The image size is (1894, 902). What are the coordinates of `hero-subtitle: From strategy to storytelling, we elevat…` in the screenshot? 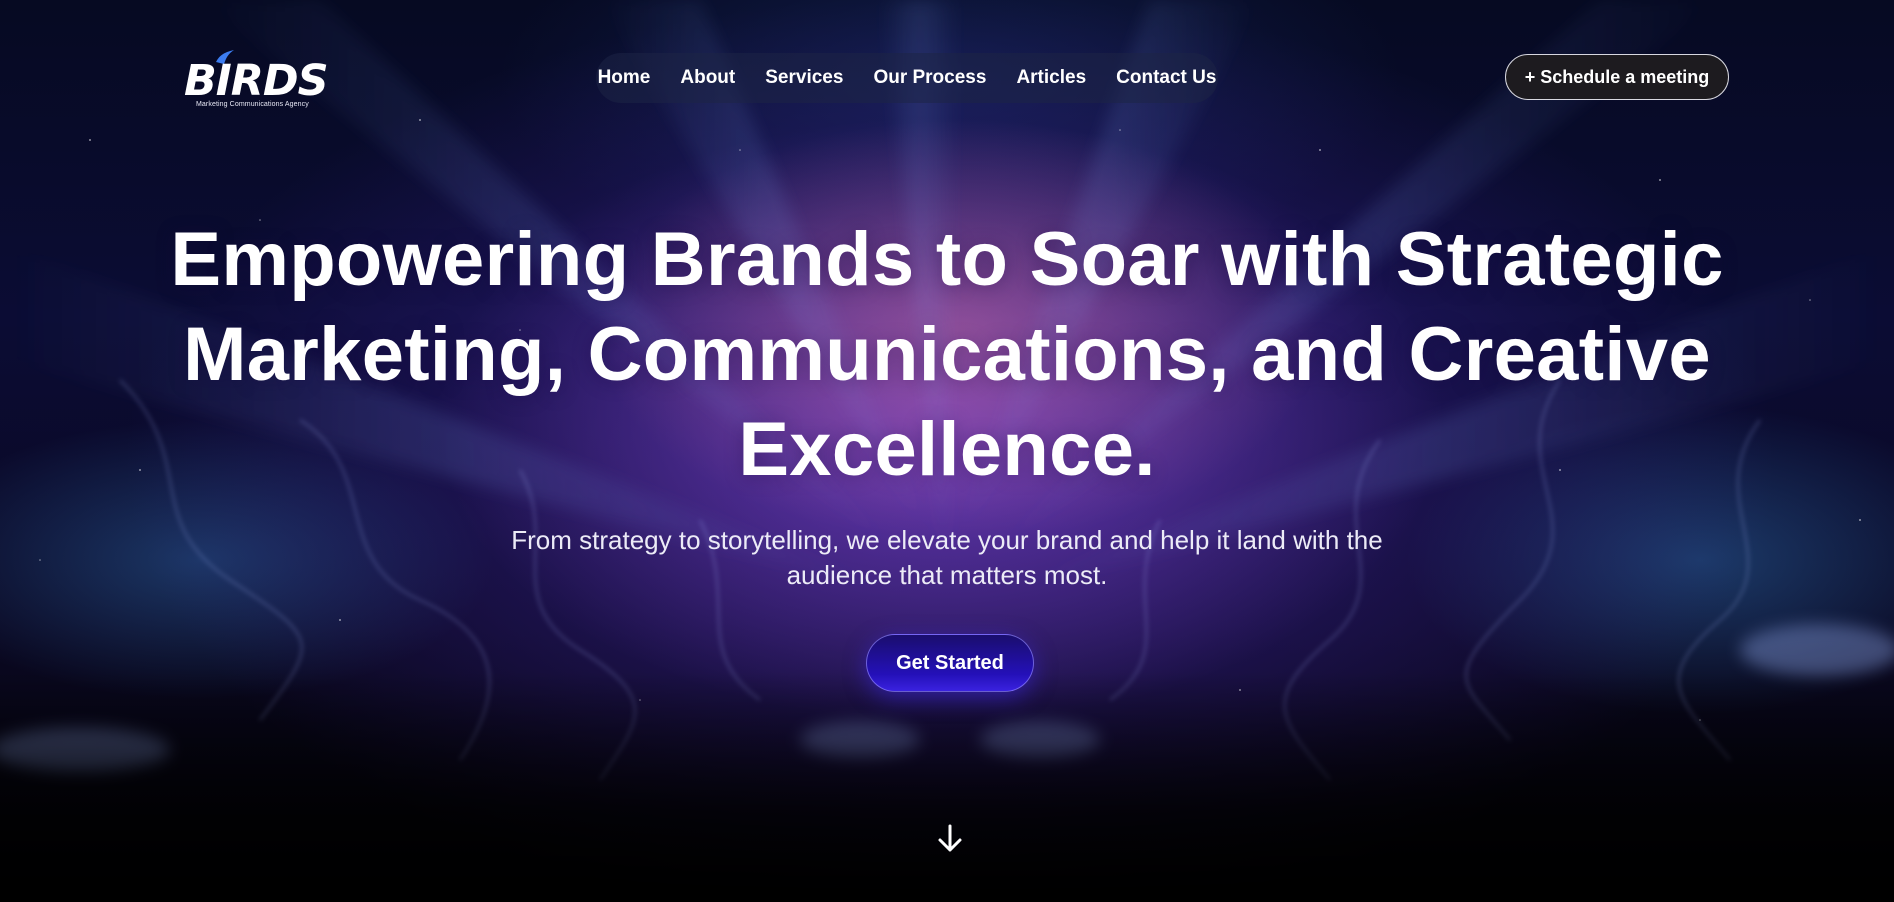 It's located at (947, 557).